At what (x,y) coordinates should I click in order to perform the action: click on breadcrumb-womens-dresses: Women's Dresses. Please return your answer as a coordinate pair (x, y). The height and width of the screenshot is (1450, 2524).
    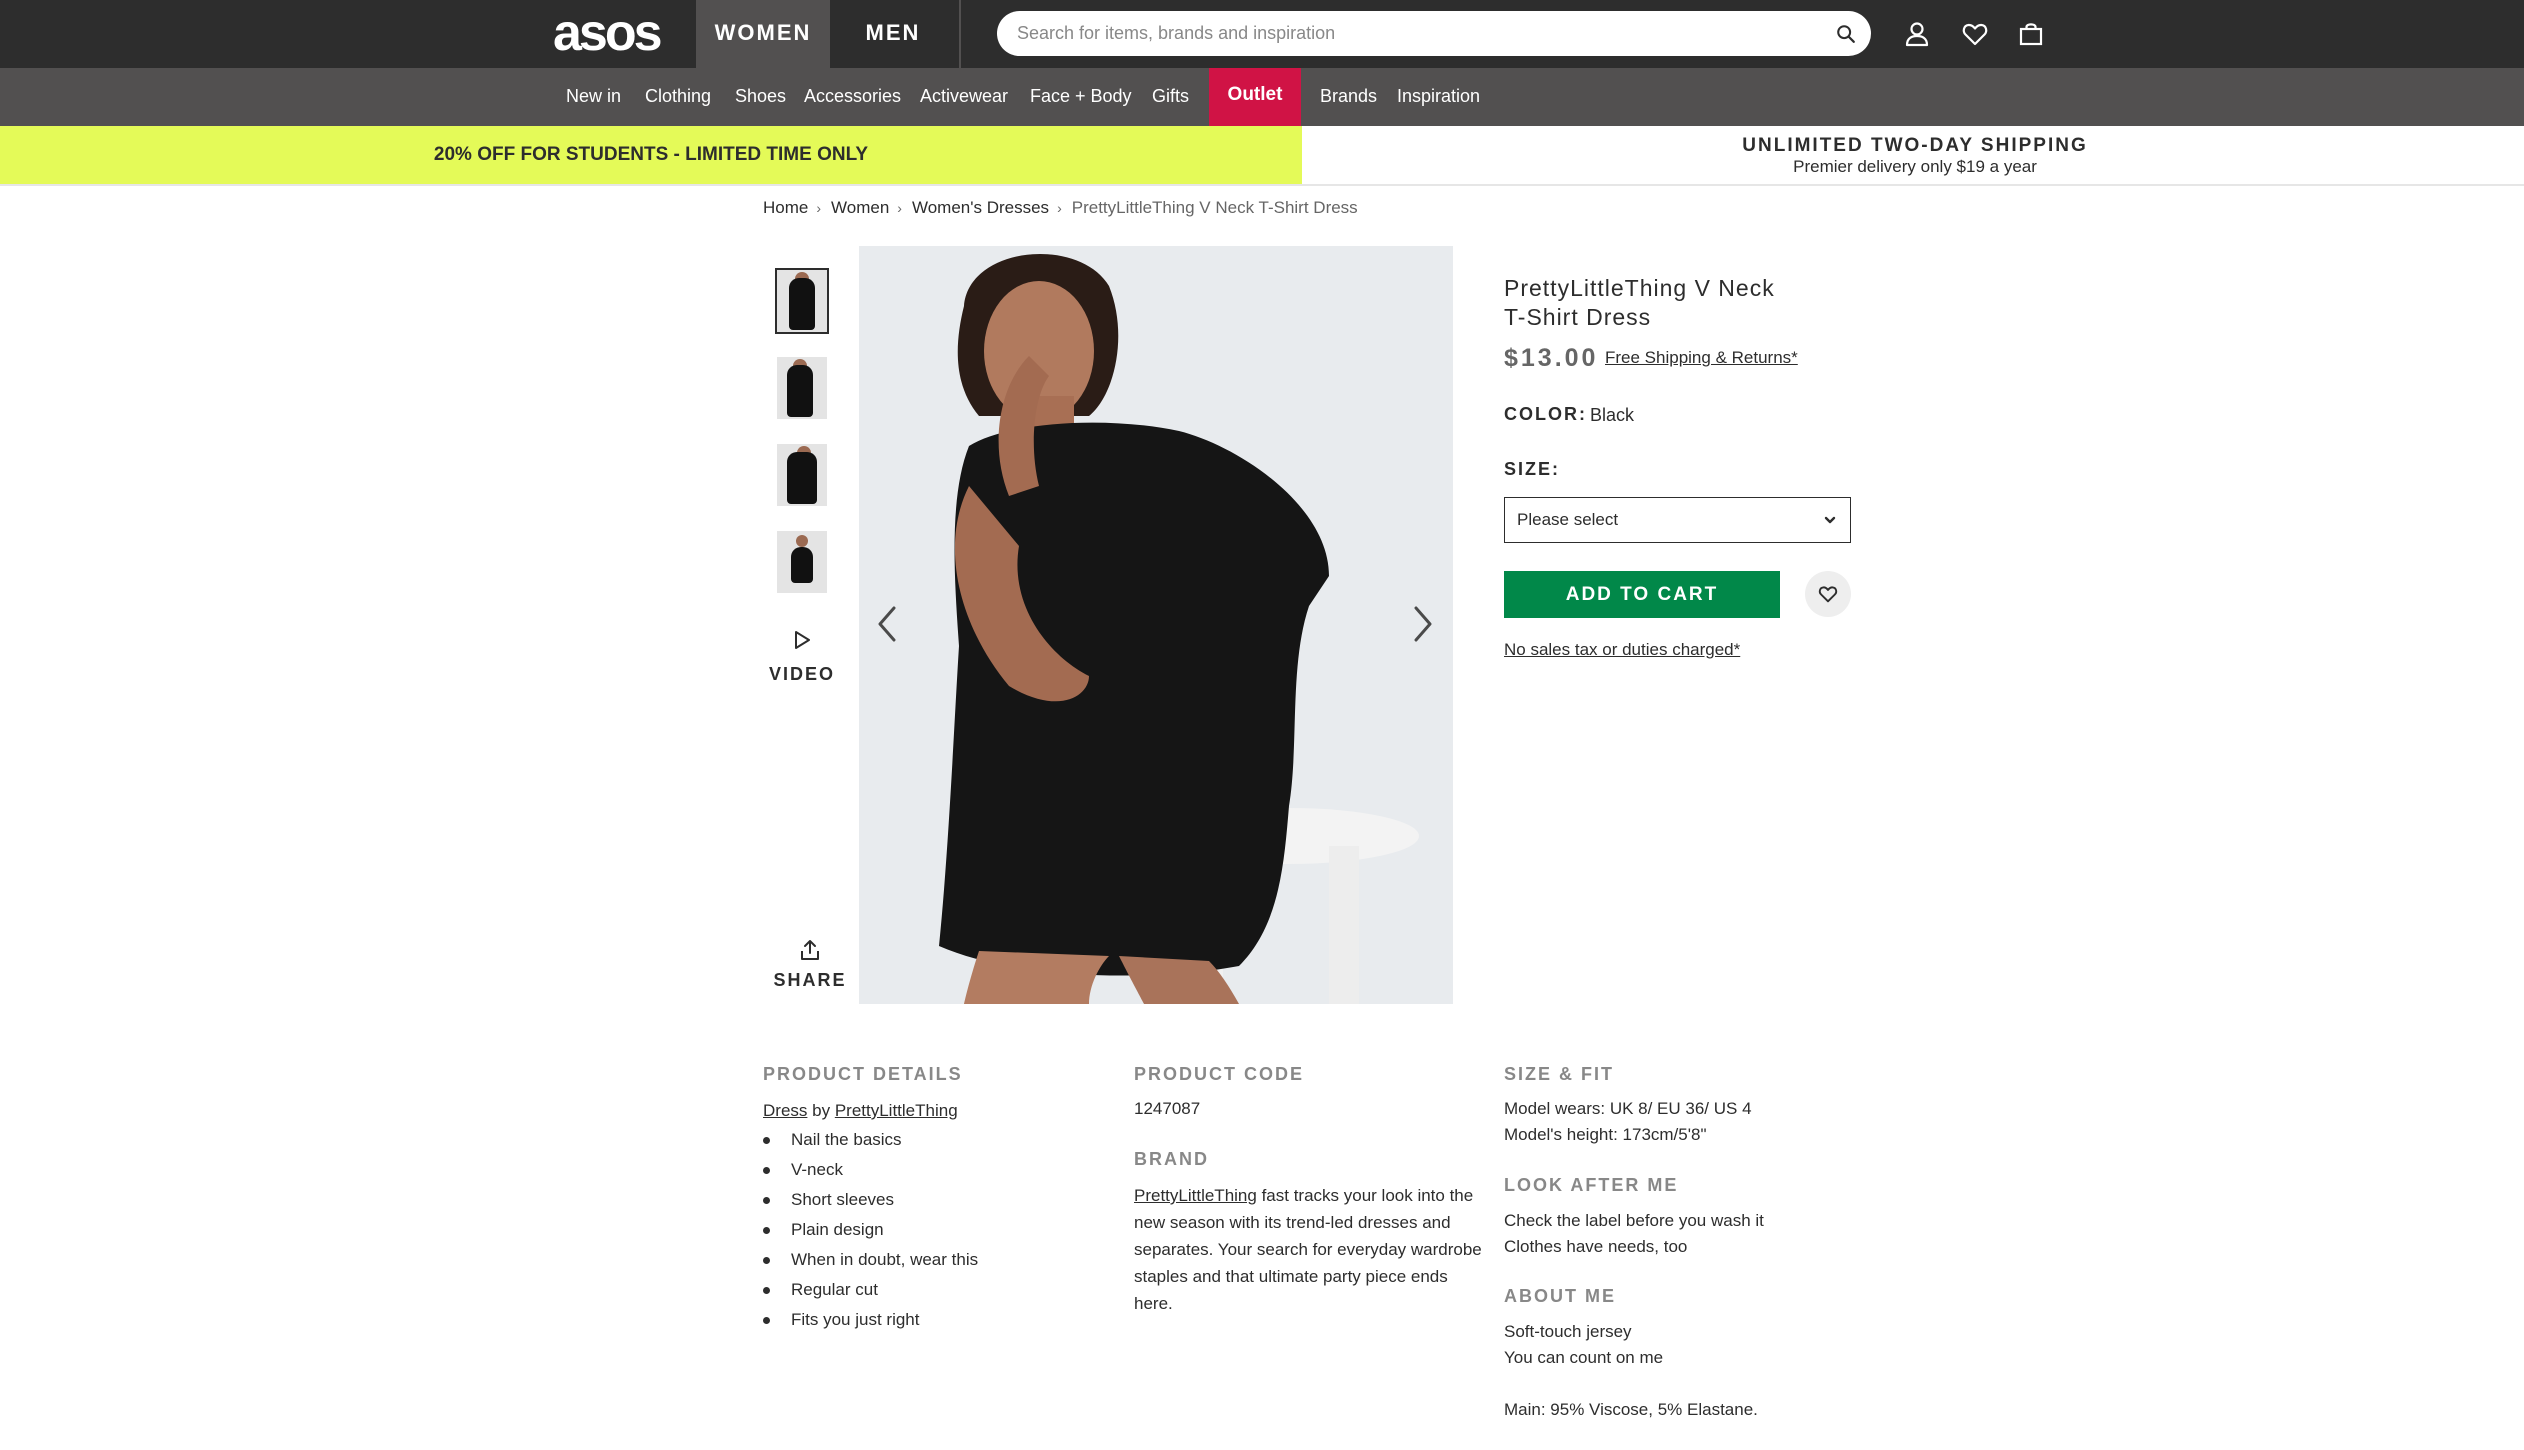
    Looking at the image, I should click on (980, 208).